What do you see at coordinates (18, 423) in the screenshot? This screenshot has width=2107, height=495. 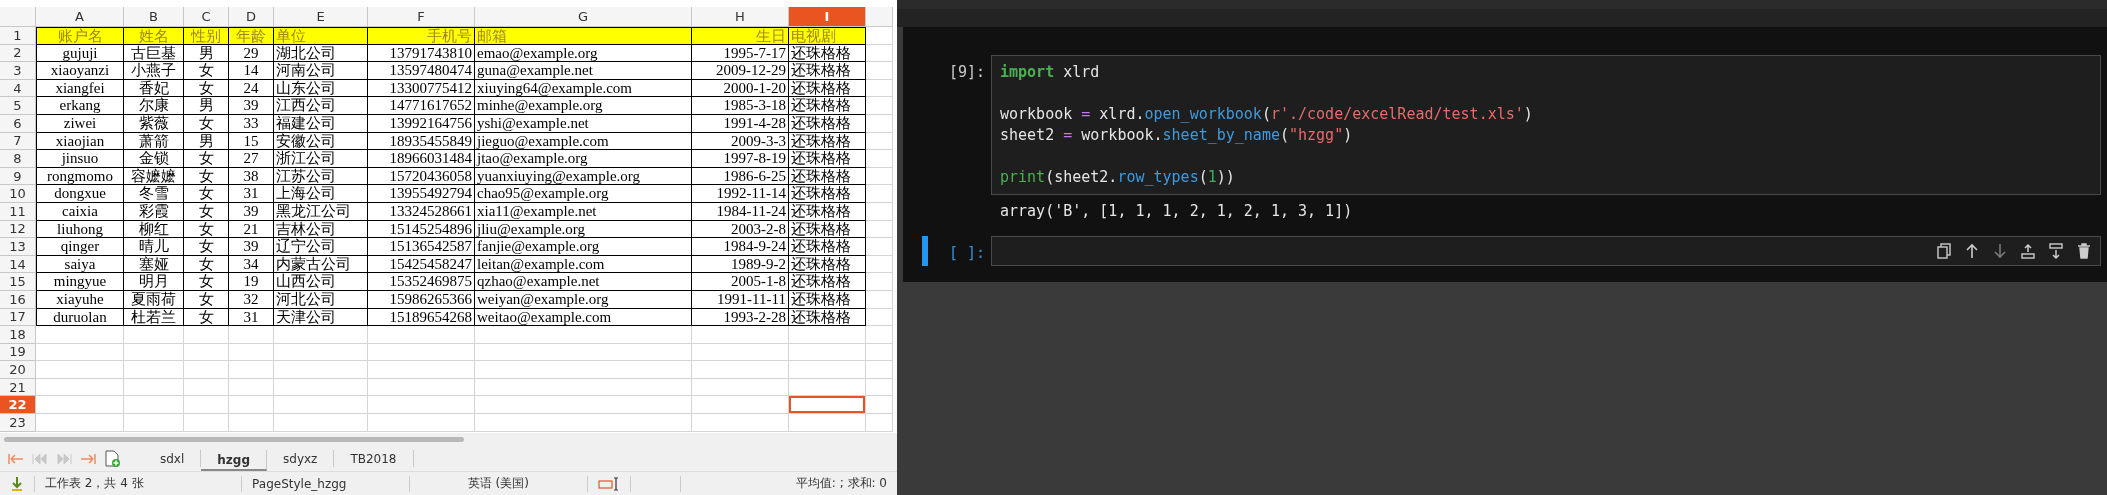 I see `row-header: 23` at bounding box center [18, 423].